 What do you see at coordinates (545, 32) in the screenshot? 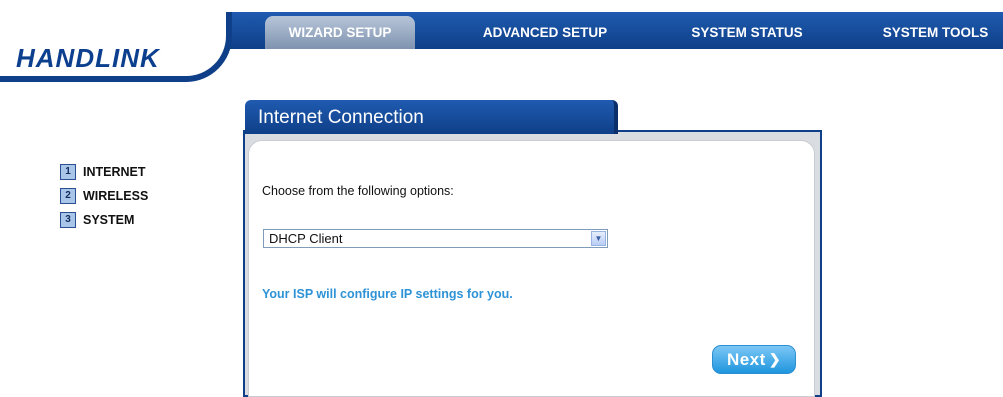
I see `tab-advanced-setup: ADVANCED SETUP` at bounding box center [545, 32].